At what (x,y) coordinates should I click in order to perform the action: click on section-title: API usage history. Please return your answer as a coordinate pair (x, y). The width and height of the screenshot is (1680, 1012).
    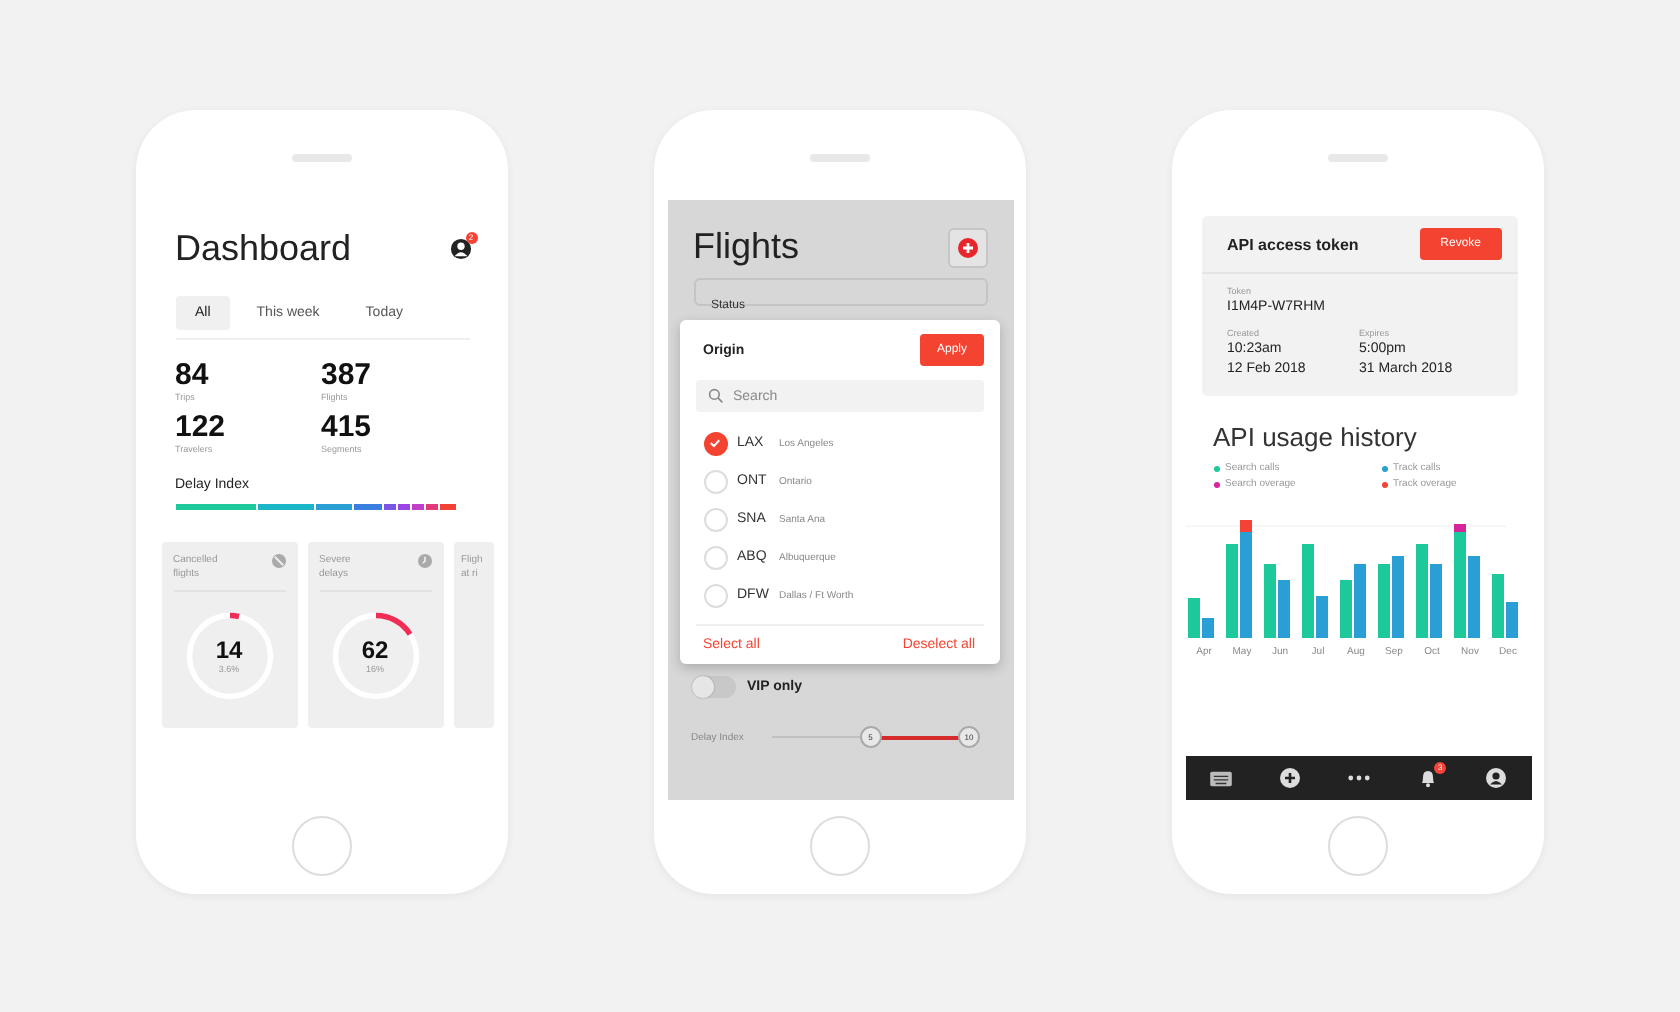
    Looking at the image, I should click on (1316, 437).